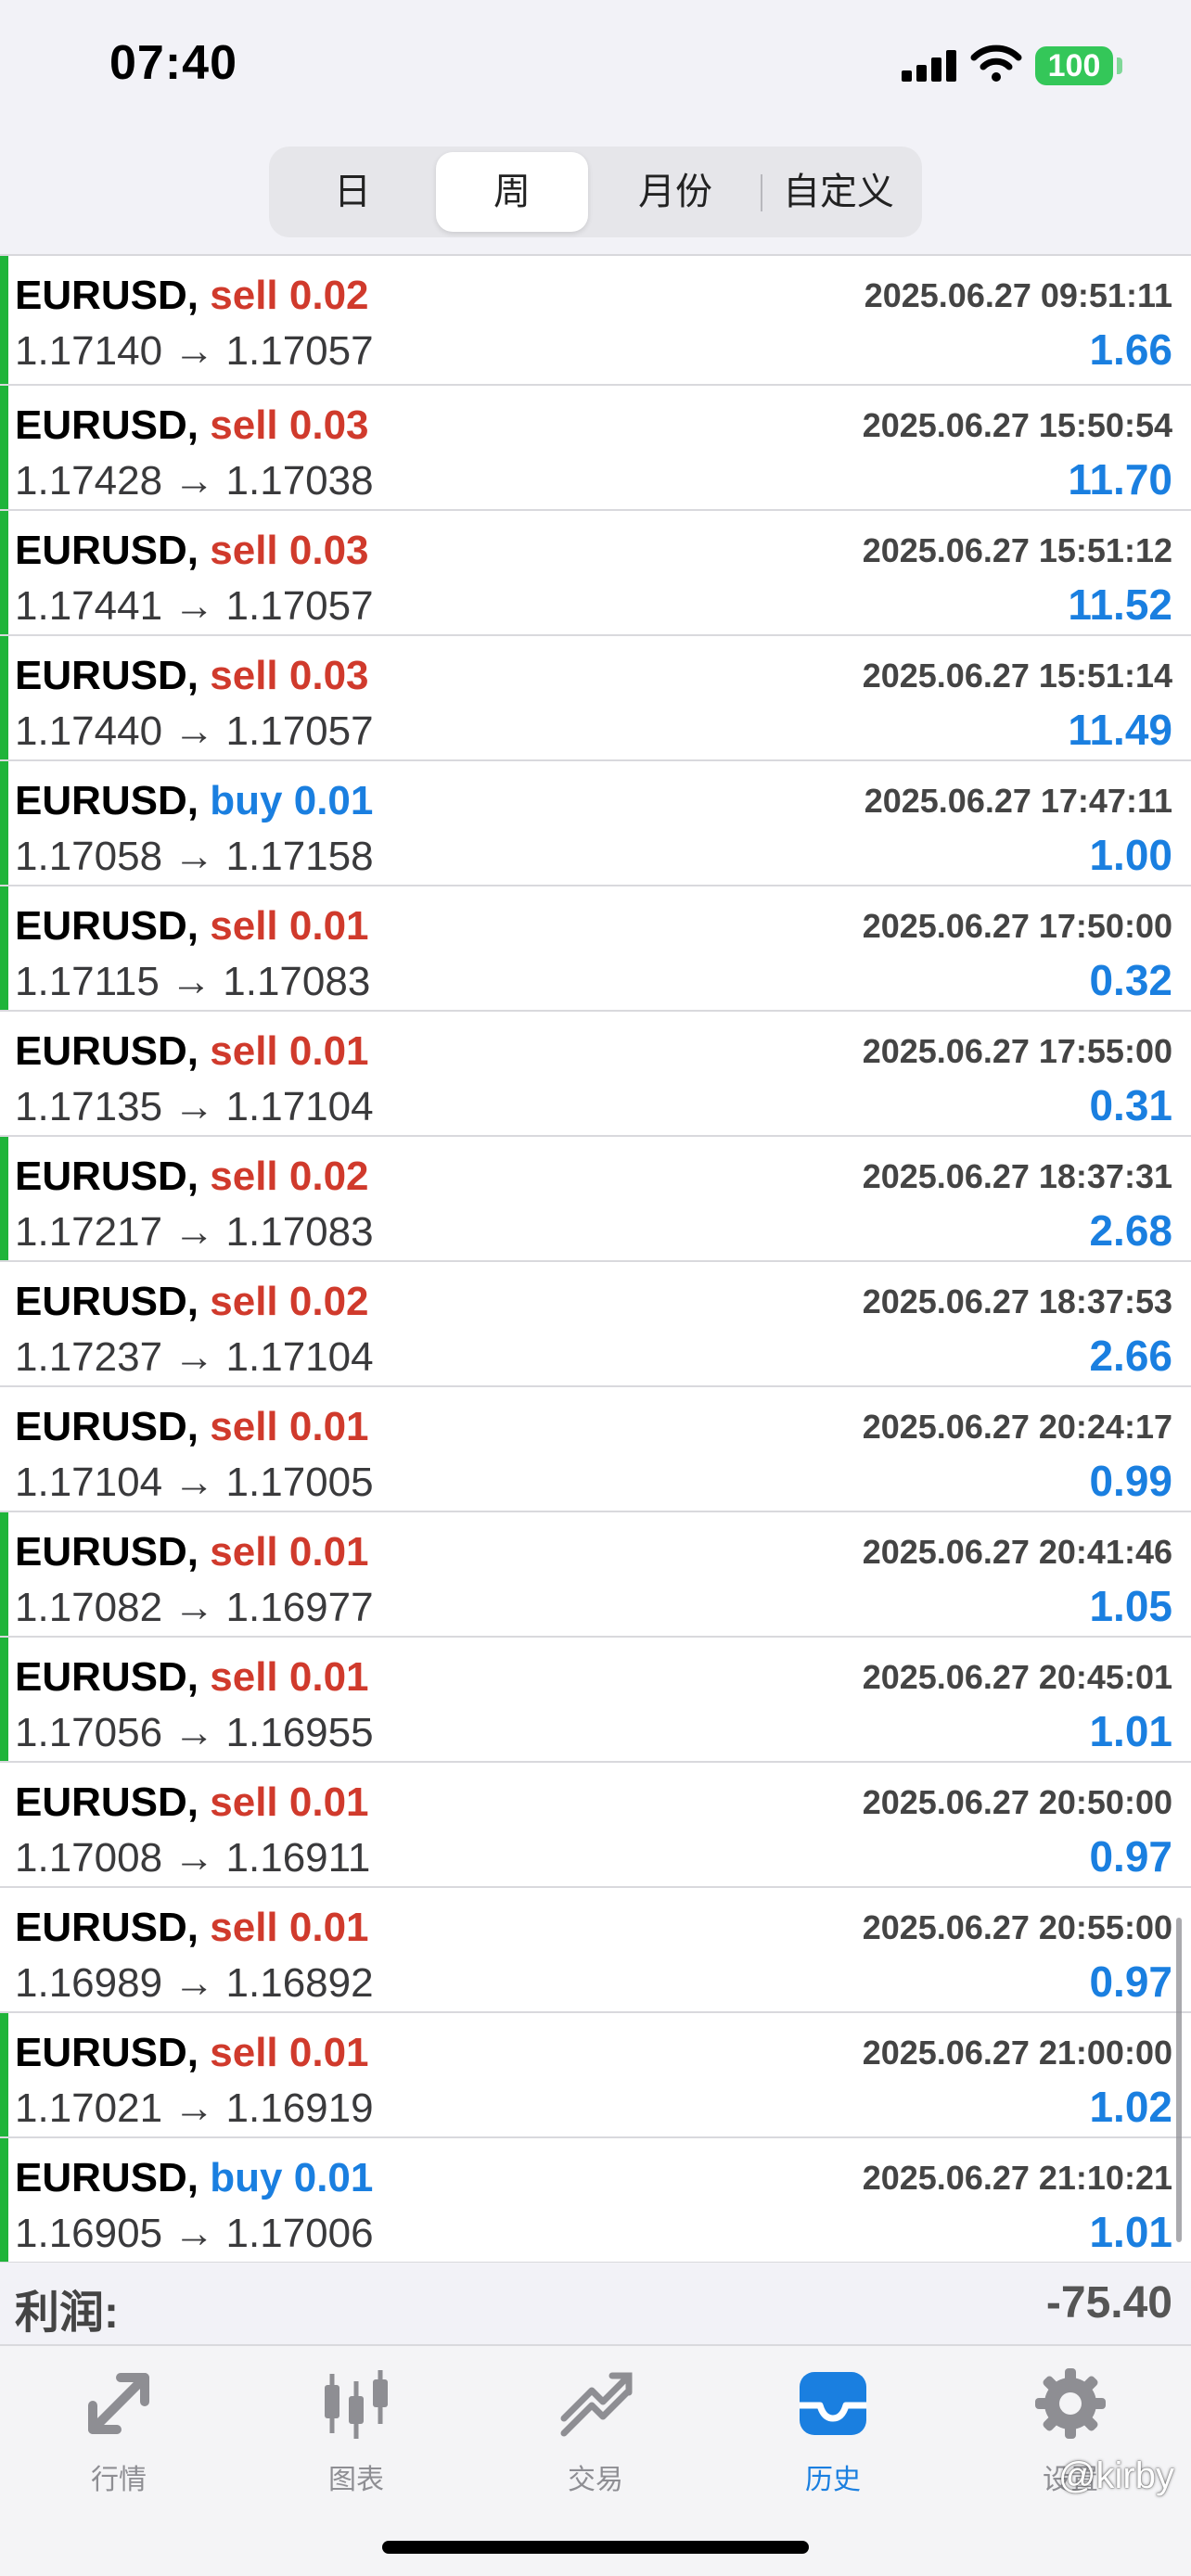  I want to click on trade-title: EURUSD, sell 0.02, so click(192, 1177).